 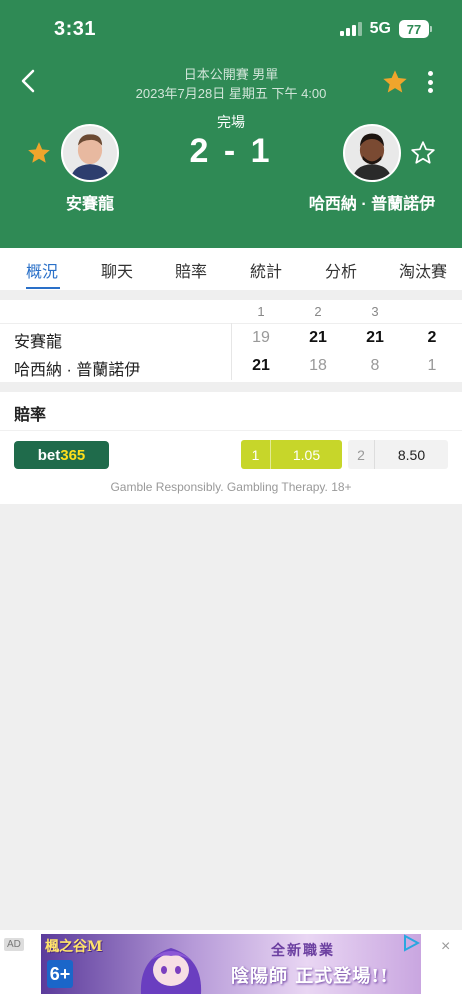 I want to click on set-score: 18, so click(x=318, y=365).